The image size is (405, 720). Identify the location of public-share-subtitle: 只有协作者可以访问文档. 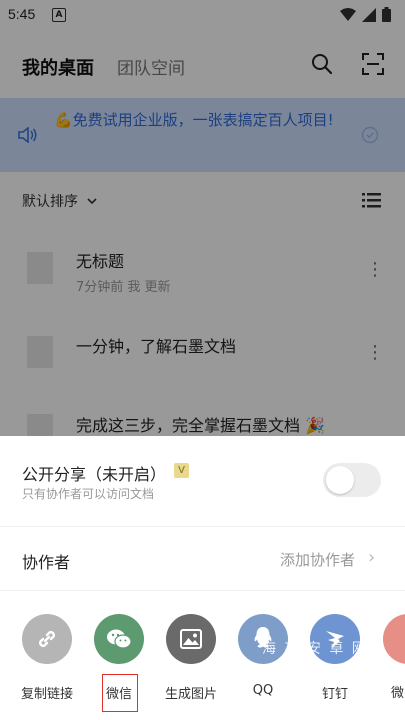
(88, 494).